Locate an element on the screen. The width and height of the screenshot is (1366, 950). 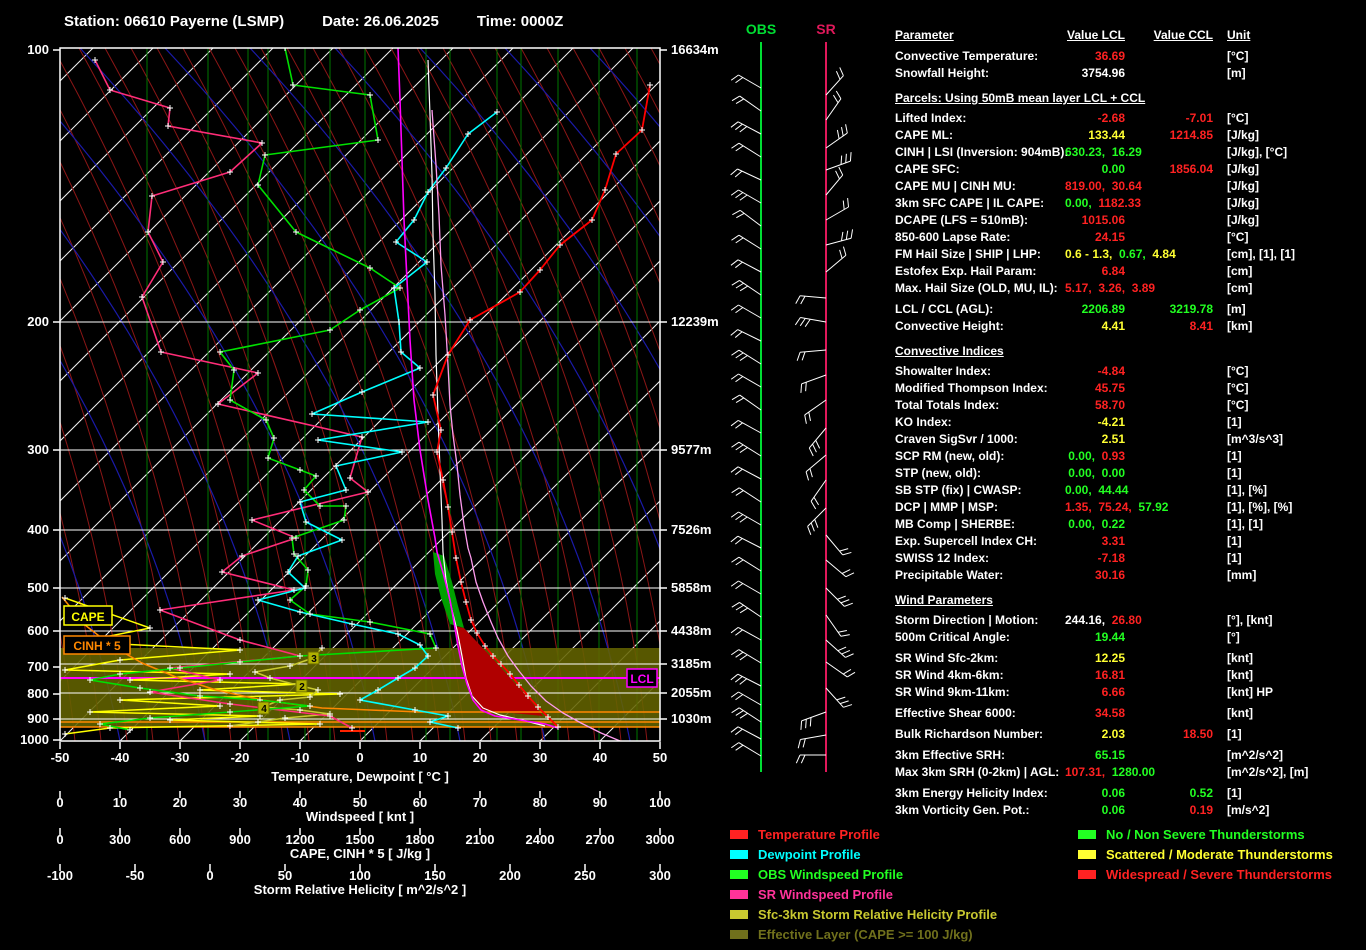
svg-text: 5858m is located at coordinates (691, 587).